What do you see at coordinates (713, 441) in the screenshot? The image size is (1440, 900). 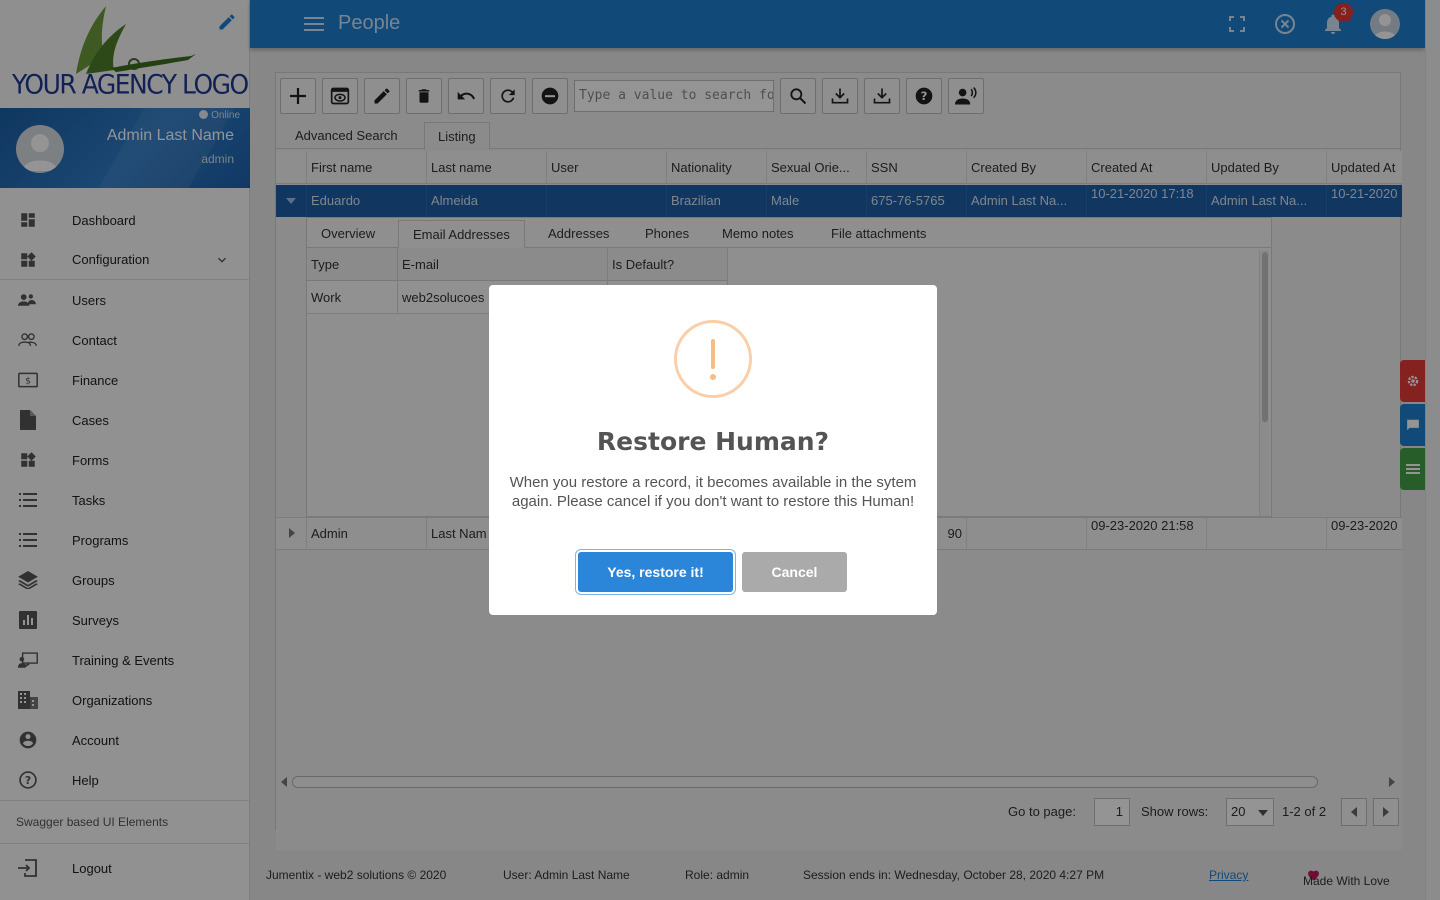 I see `dialog-title: Restore Human?` at bounding box center [713, 441].